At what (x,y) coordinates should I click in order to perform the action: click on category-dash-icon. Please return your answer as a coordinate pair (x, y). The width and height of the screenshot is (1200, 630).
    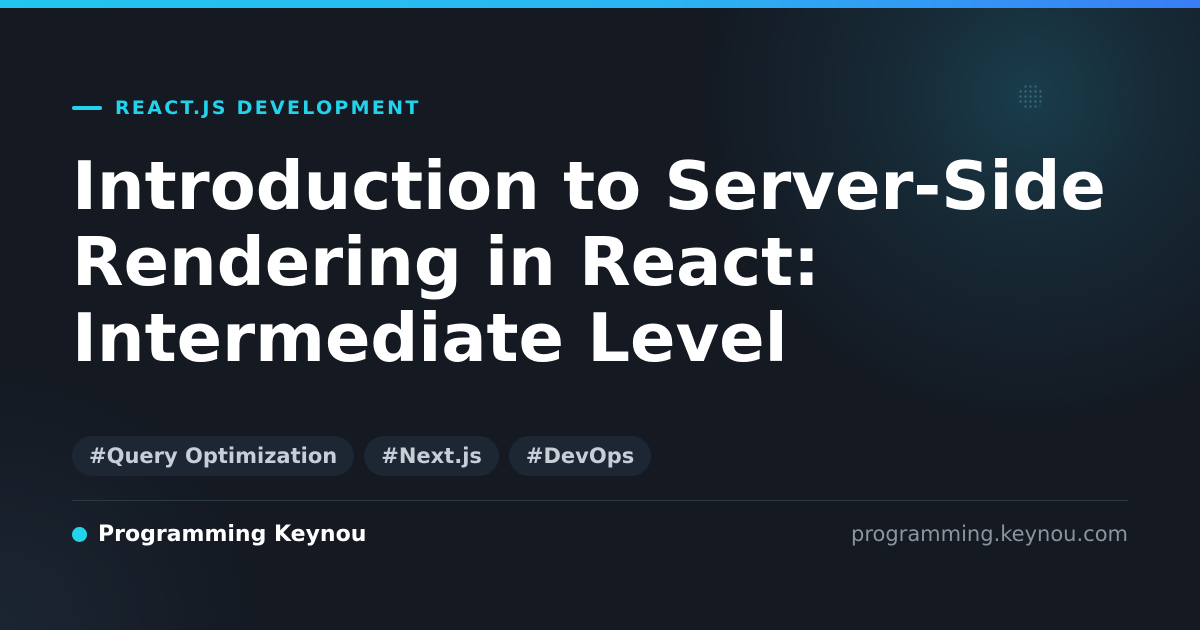
    Looking at the image, I should click on (87, 108).